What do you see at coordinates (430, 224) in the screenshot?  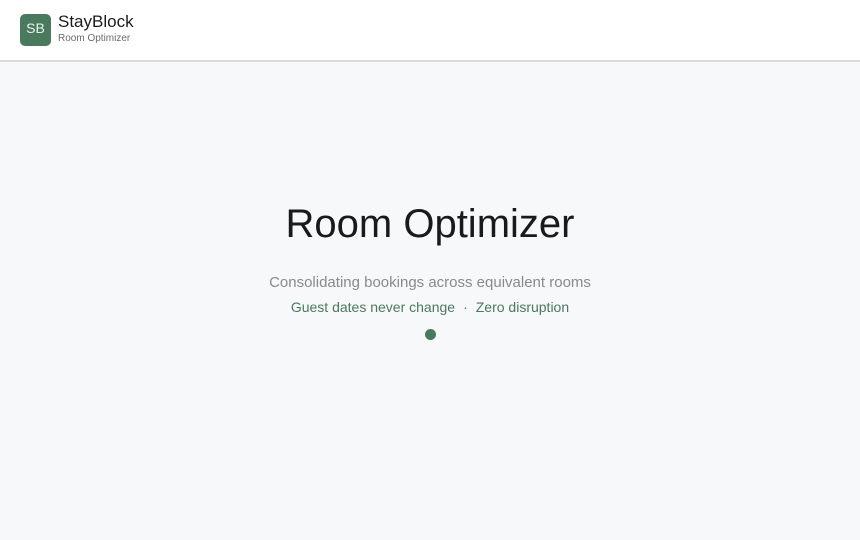 I see `page-title: Room Optimizer` at bounding box center [430, 224].